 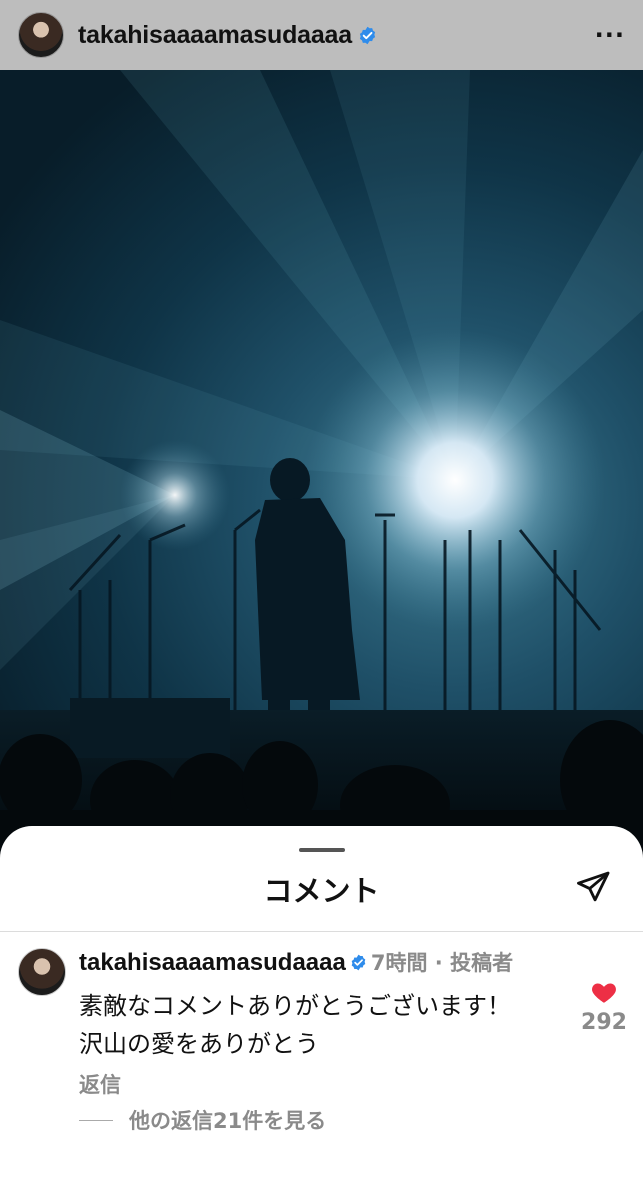 What do you see at coordinates (604, 992) in the screenshot?
I see `heart-icon` at bounding box center [604, 992].